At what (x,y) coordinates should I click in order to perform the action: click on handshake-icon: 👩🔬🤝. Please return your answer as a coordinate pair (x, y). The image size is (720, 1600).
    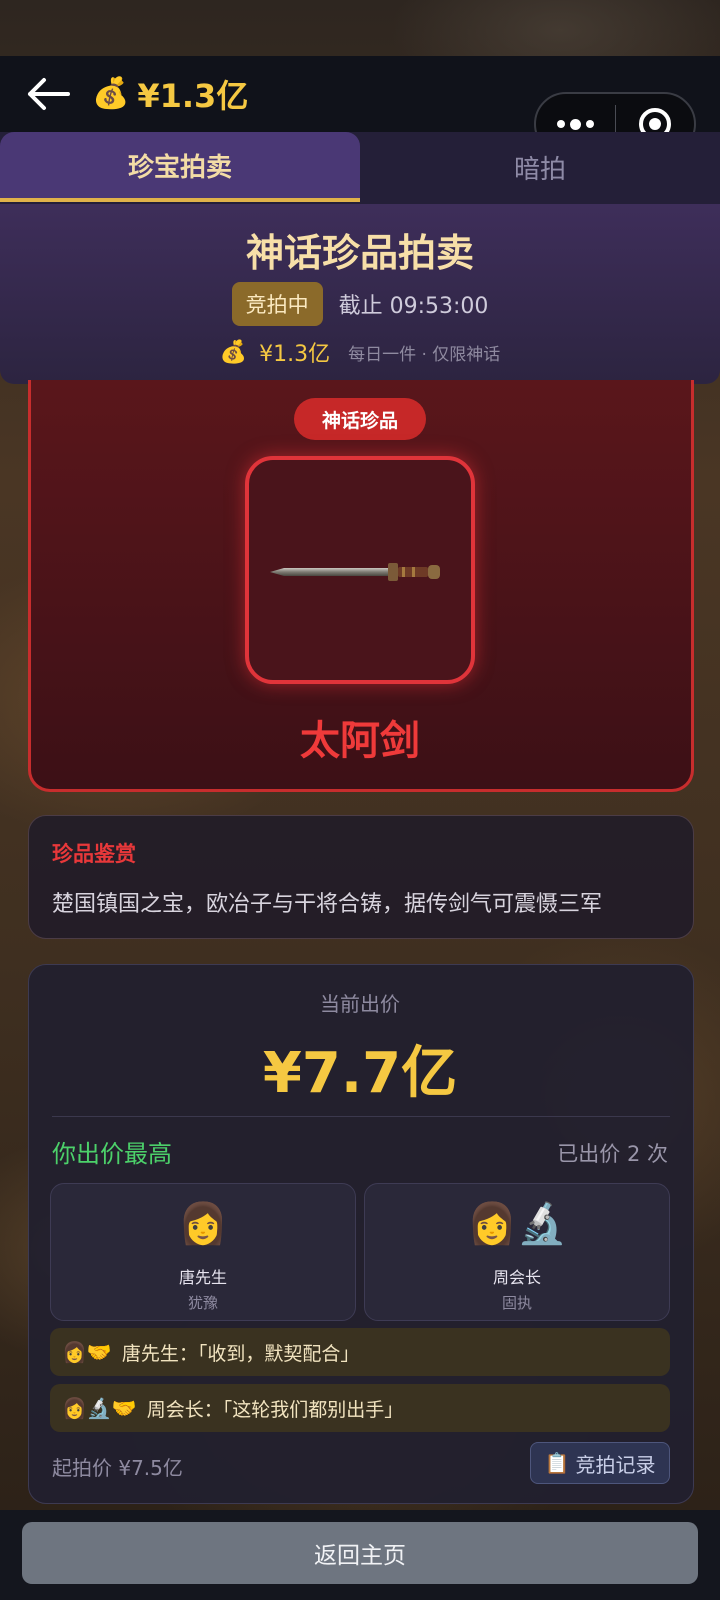
    Looking at the image, I should click on (99, 1408).